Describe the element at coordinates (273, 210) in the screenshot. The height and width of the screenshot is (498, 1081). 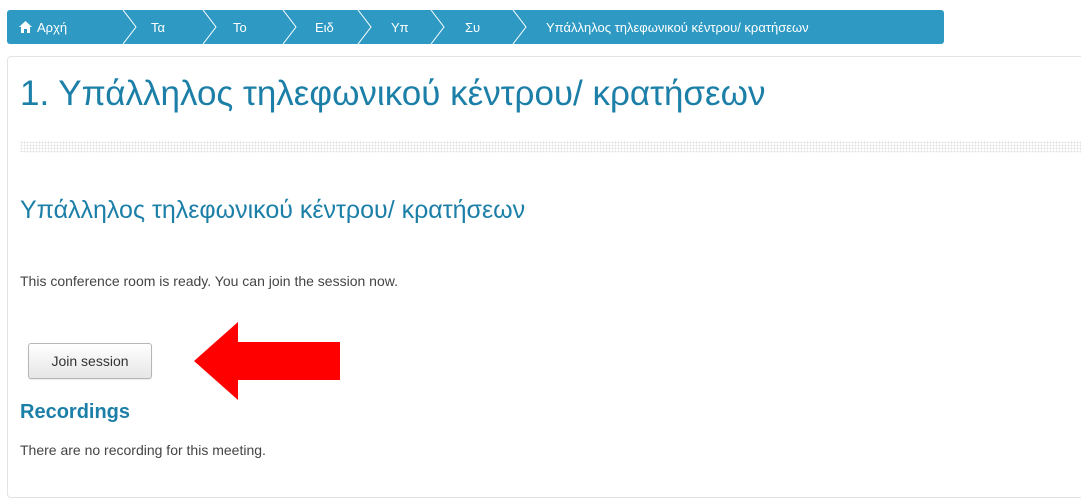
I see `section-title: Υπάλληλος τηλεφωνικού κέντρου/ κρατήσεων` at that location.